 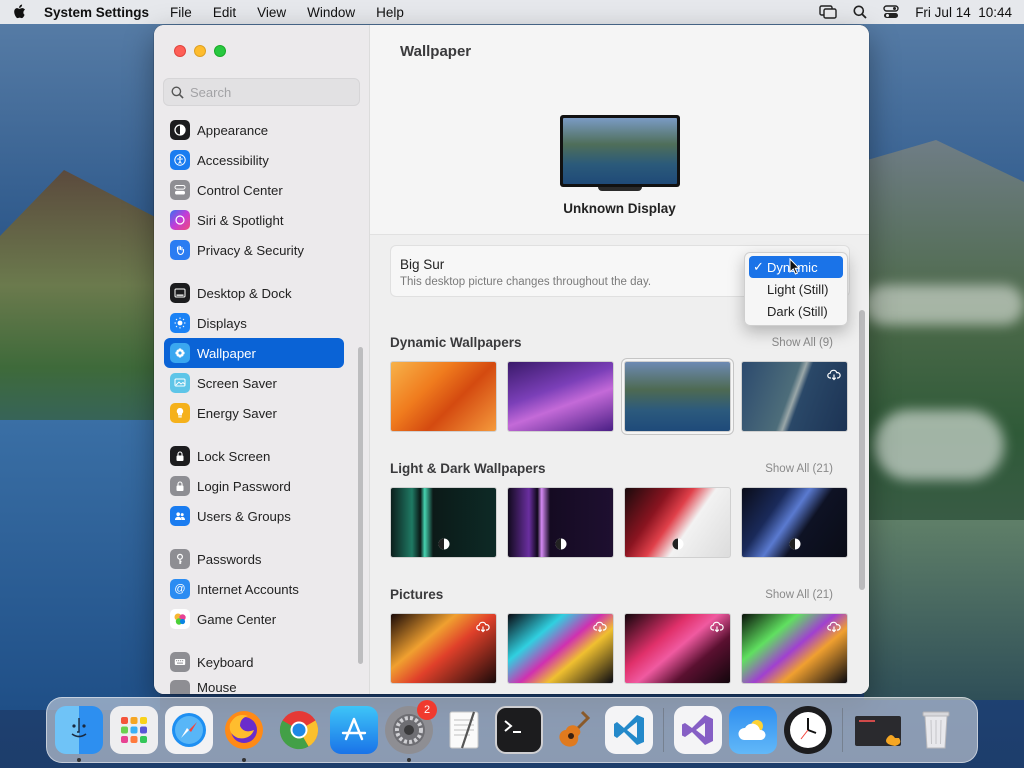 What do you see at coordinates (794, 522) in the screenshot?
I see `wallpaper-thumbnail-blue-wave` at bounding box center [794, 522].